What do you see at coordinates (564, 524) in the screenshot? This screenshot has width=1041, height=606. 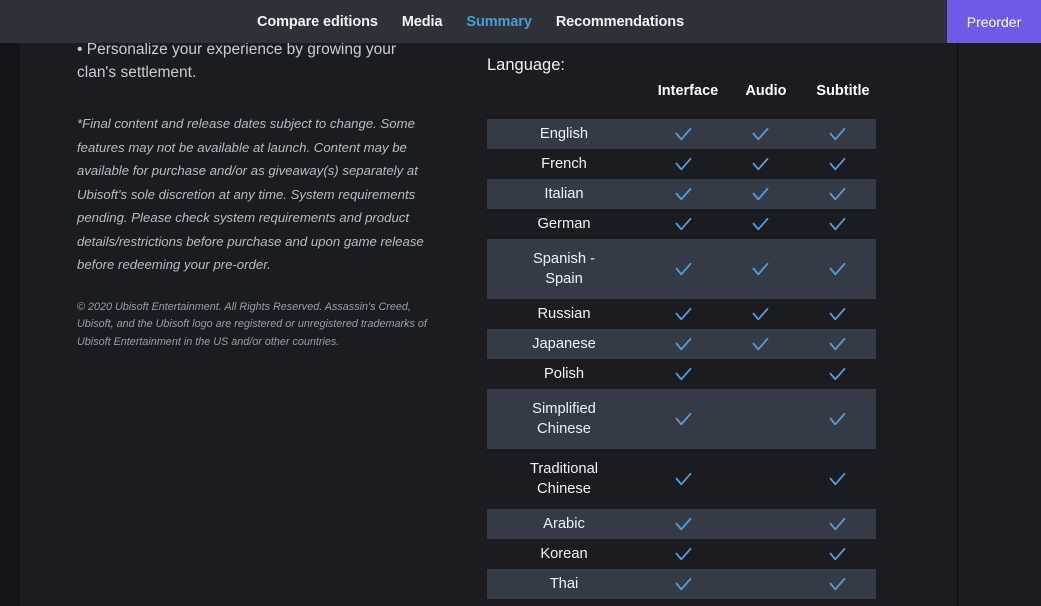 I see `language-name-line-1: Arabic` at bounding box center [564, 524].